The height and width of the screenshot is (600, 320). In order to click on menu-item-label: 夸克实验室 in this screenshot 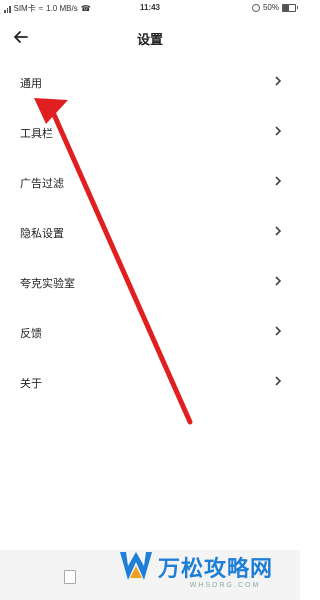, I will do `click(47, 283)`.